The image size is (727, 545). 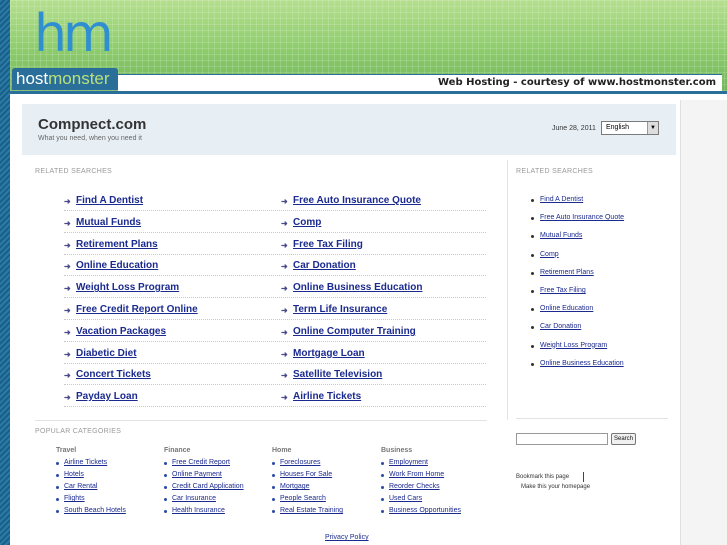 I want to click on category-link: Reorder Checks, so click(x=414, y=486).